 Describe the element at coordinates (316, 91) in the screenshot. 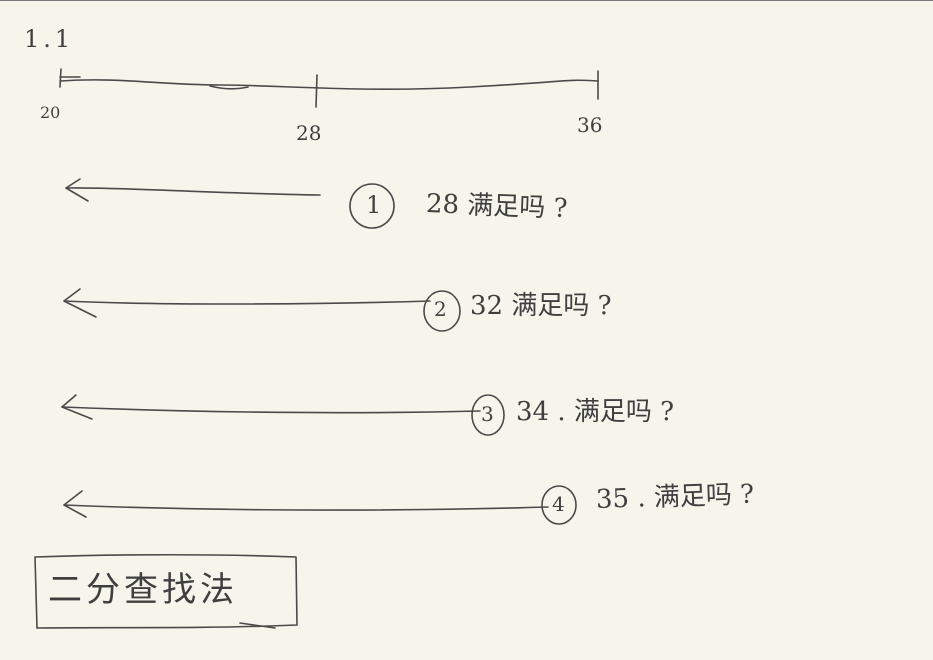

I see `number-line-mid-tick` at that location.